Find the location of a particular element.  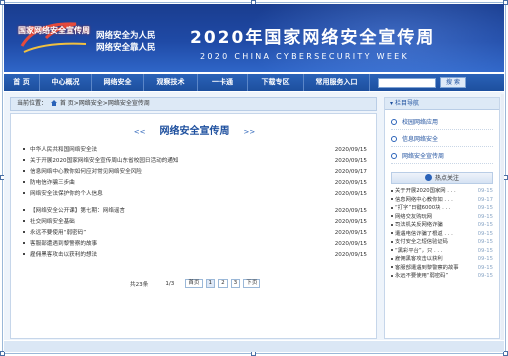

list-item-title: 信息网络中心教你如何应对常见网络安全风险 is located at coordinates (86, 172).